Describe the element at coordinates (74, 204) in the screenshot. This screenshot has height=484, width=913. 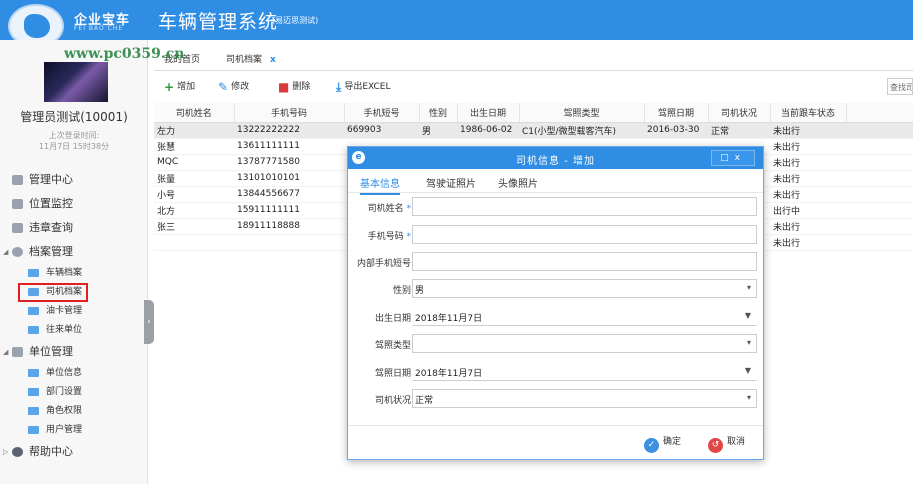
I see `nav-item-location-monitor: 位置监控` at that location.